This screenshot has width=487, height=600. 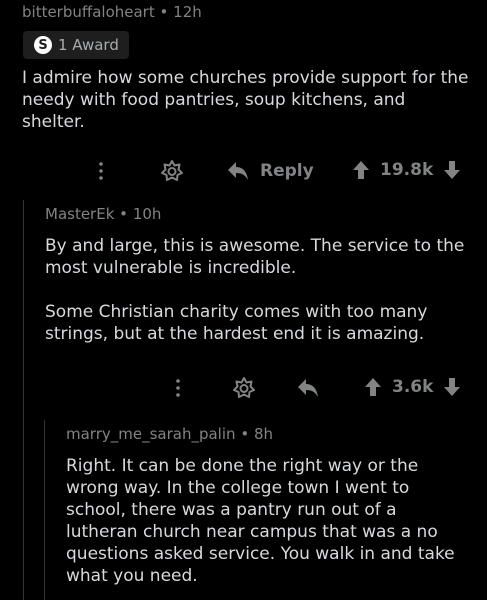 I want to click on vote-controls: 19.8k, so click(x=406, y=170).